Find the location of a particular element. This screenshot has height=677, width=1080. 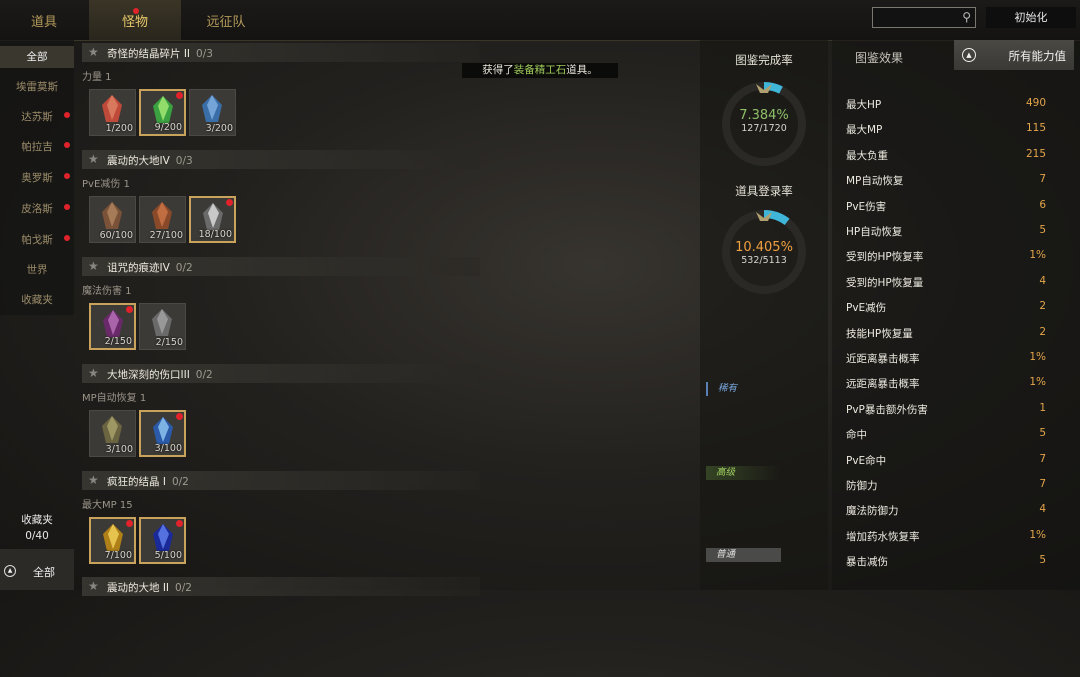

stat-name: PvP暴击额外伤害 is located at coordinates (887, 409).